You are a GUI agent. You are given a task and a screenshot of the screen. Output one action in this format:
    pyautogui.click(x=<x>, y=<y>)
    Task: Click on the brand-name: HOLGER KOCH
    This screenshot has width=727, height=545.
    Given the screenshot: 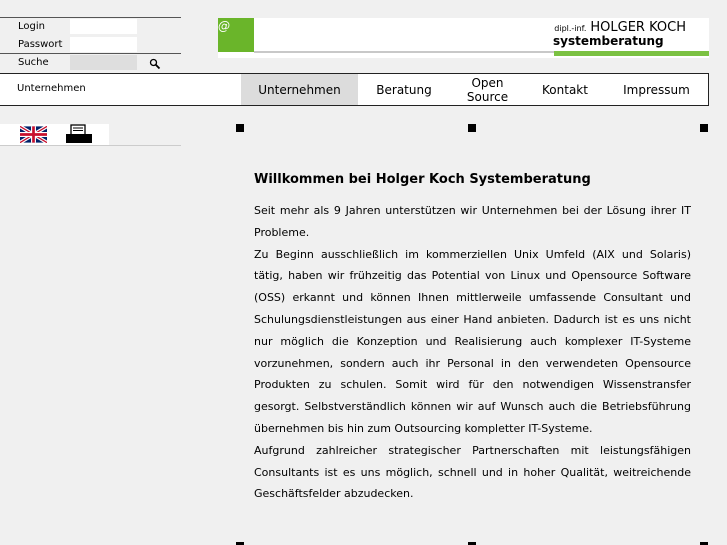 What is the action you would take?
    pyautogui.click(x=638, y=27)
    